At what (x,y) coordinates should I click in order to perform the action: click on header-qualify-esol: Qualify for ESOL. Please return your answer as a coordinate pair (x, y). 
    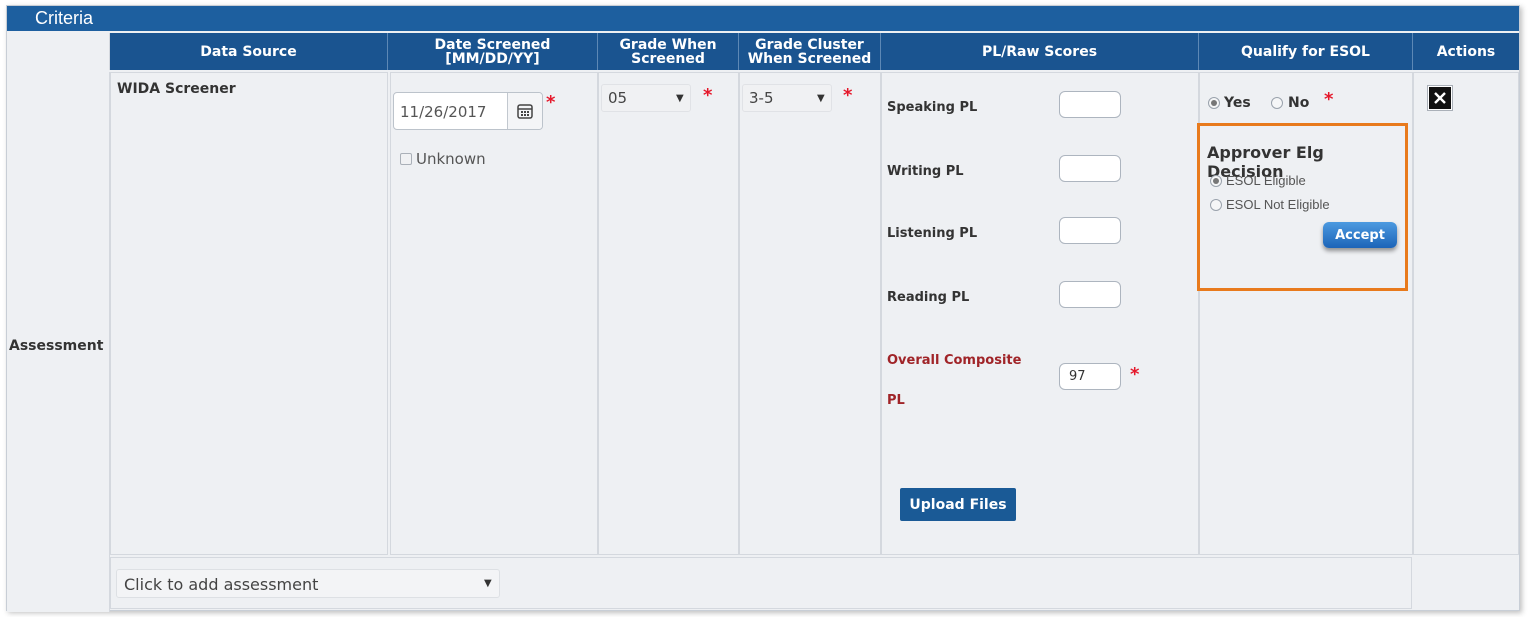
    Looking at the image, I should click on (1306, 51).